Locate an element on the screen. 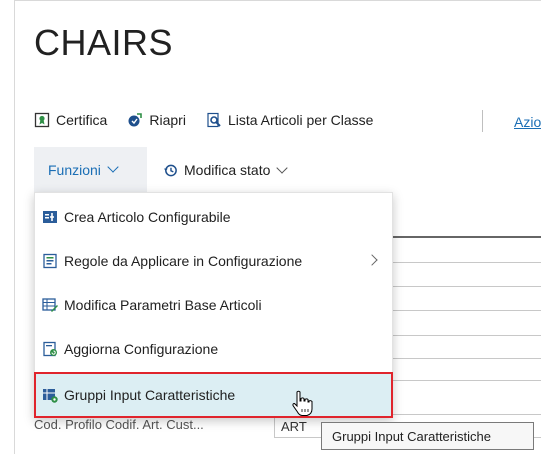 The image size is (541, 454). riapri-label: Riapri is located at coordinates (167, 120).